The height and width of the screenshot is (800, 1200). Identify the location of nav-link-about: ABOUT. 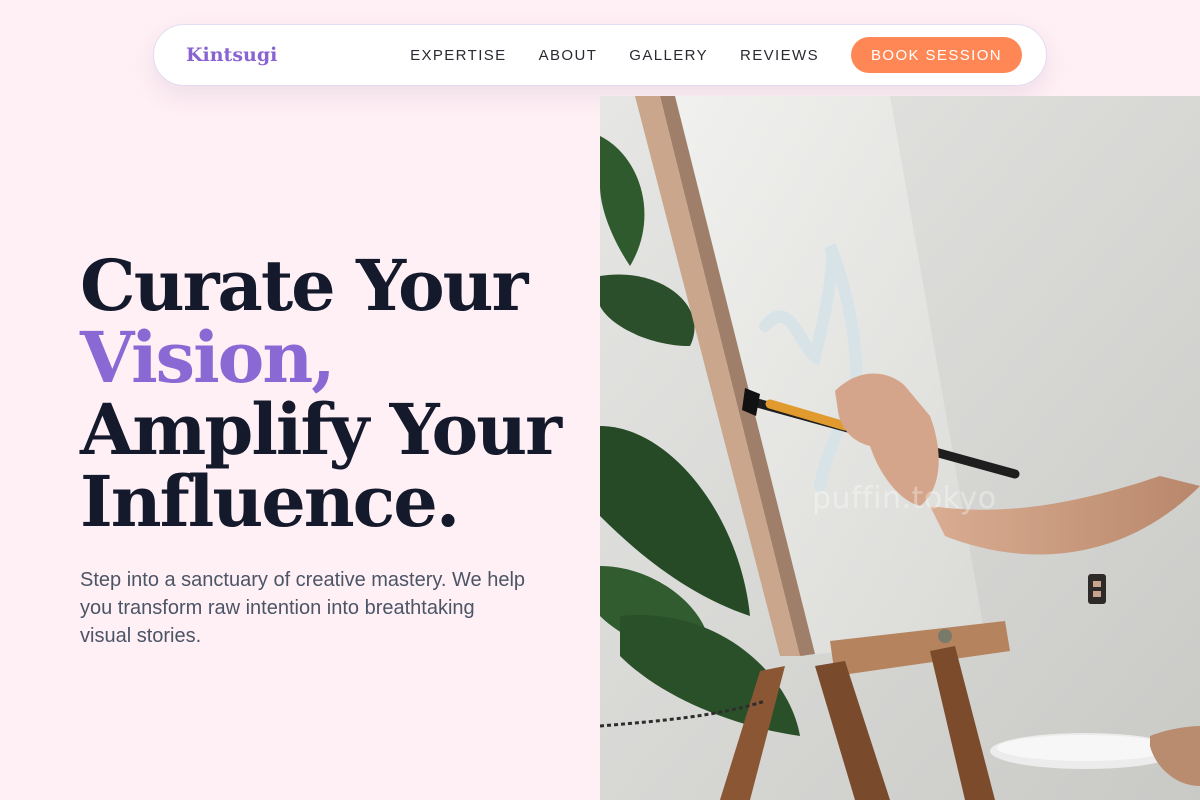
(568, 55).